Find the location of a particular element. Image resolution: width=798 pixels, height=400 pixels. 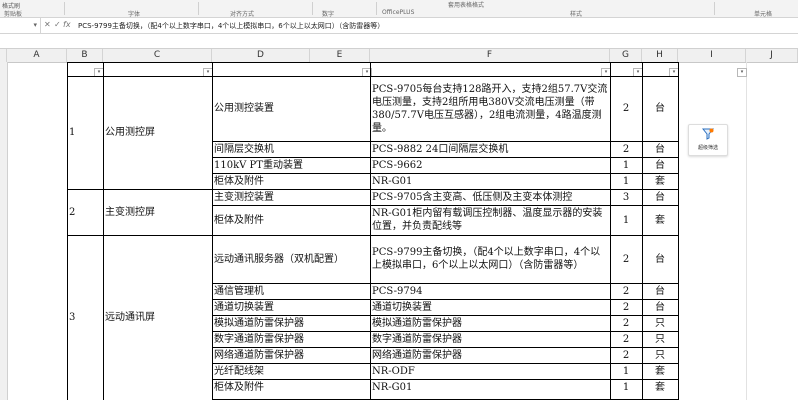

spec-cell-text: PCS-9794 is located at coordinates (397, 291).